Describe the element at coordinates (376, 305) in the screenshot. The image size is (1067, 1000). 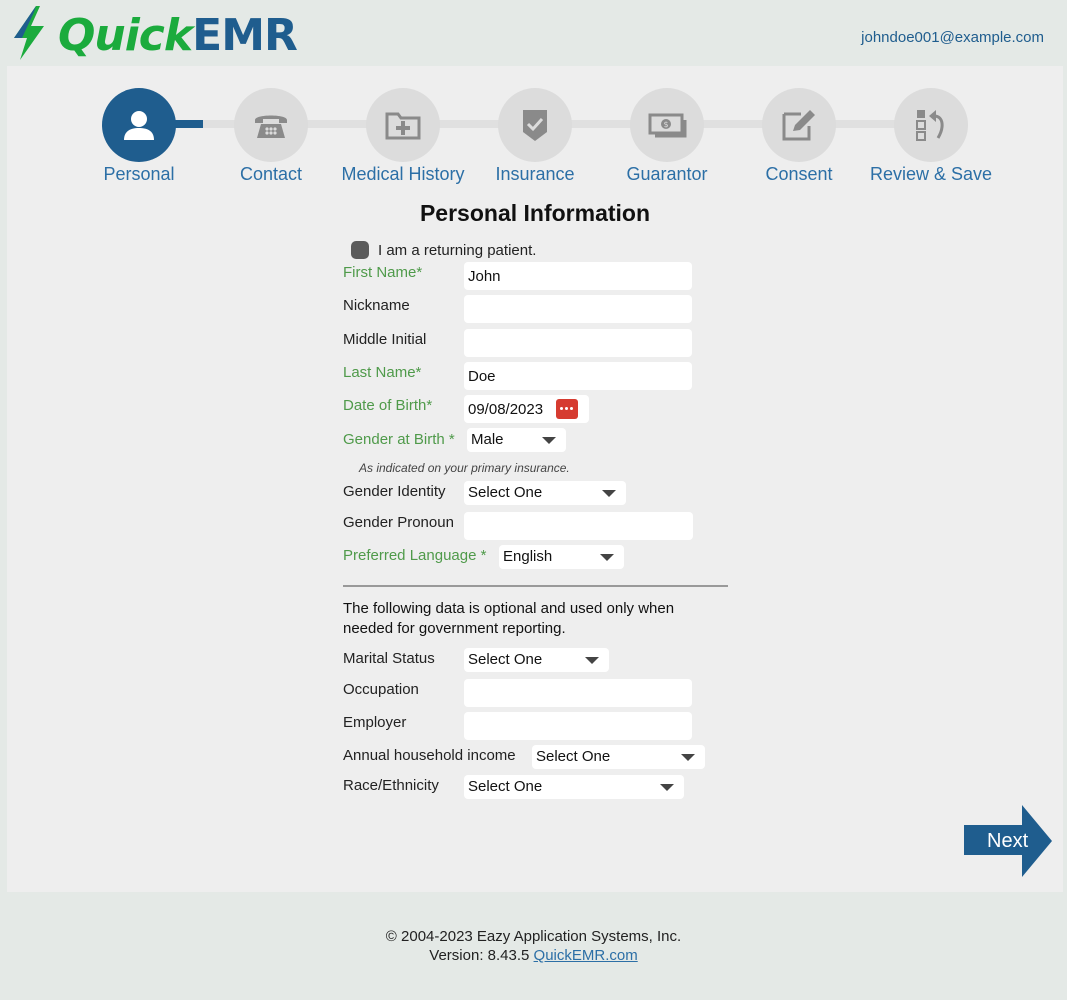
I see `nickname-label: Nickname` at that location.